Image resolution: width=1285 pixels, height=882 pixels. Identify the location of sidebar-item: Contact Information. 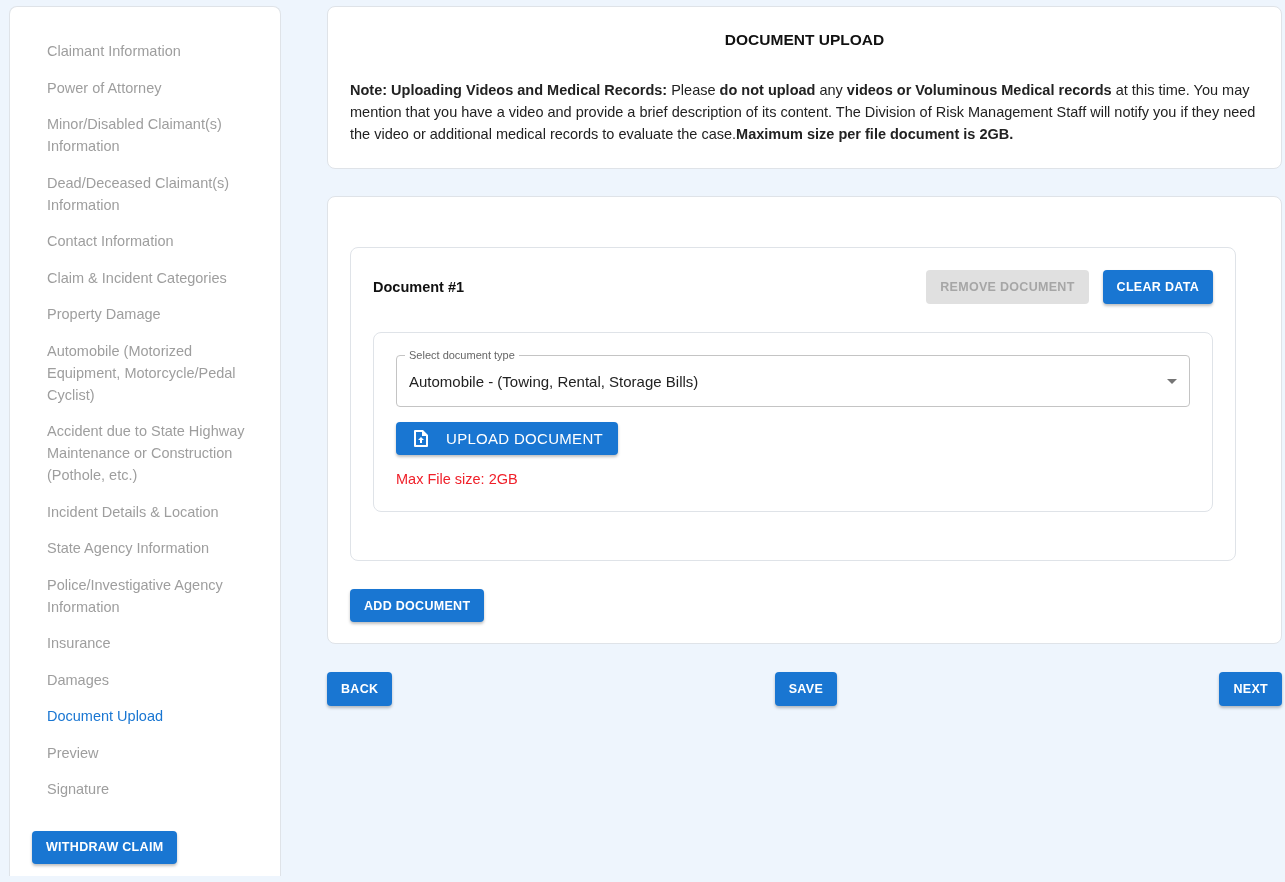
(149, 241).